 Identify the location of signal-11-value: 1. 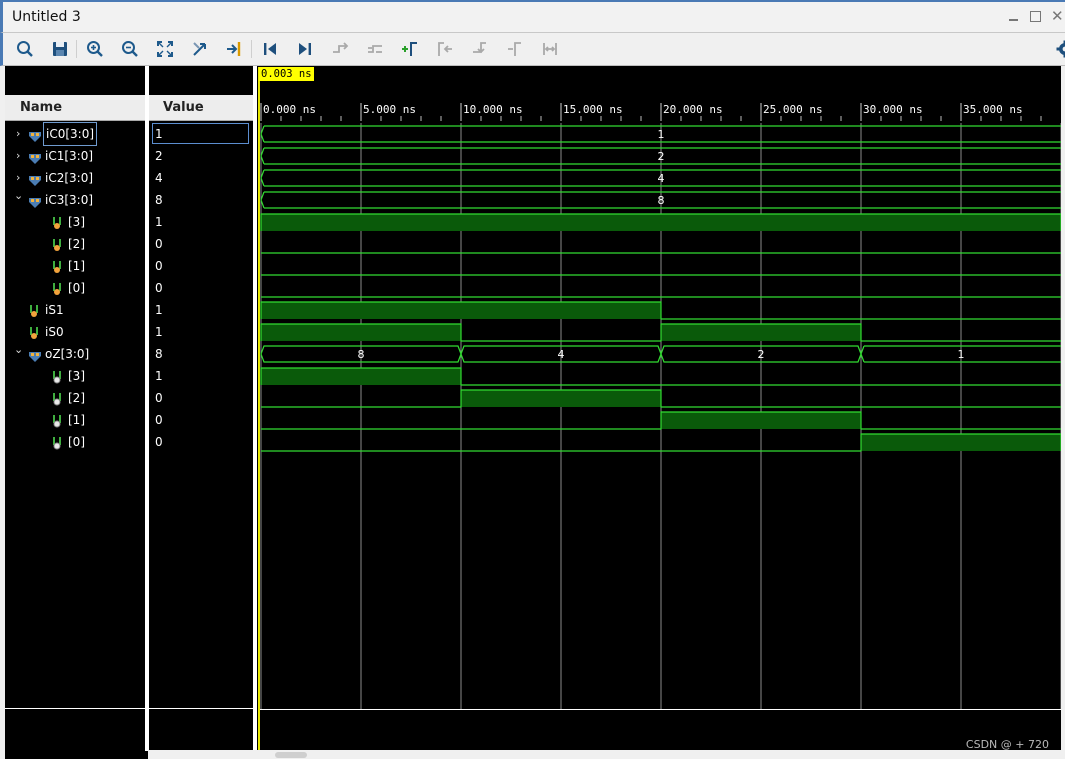
(202, 376).